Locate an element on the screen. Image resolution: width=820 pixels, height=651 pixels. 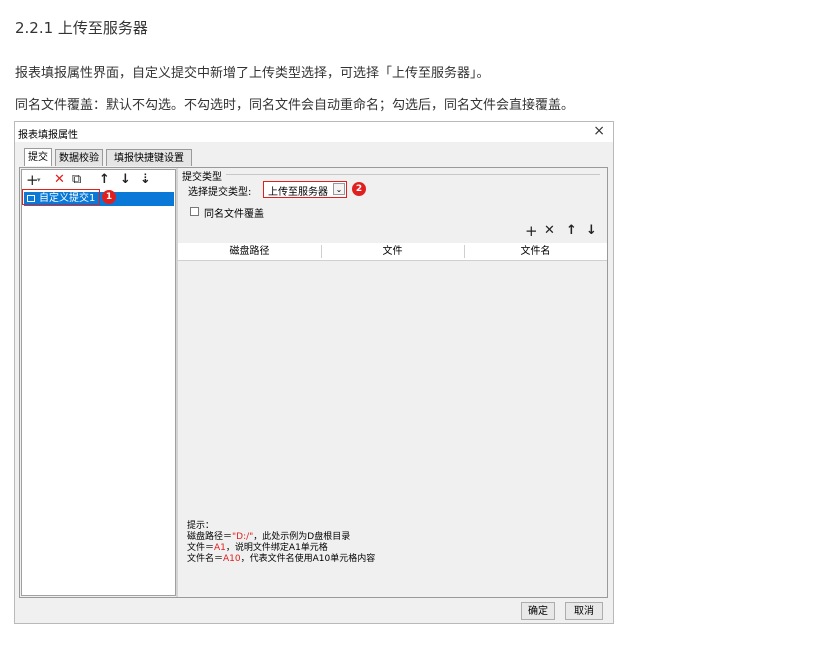
add-row-icon: + is located at coordinates (531, 231).